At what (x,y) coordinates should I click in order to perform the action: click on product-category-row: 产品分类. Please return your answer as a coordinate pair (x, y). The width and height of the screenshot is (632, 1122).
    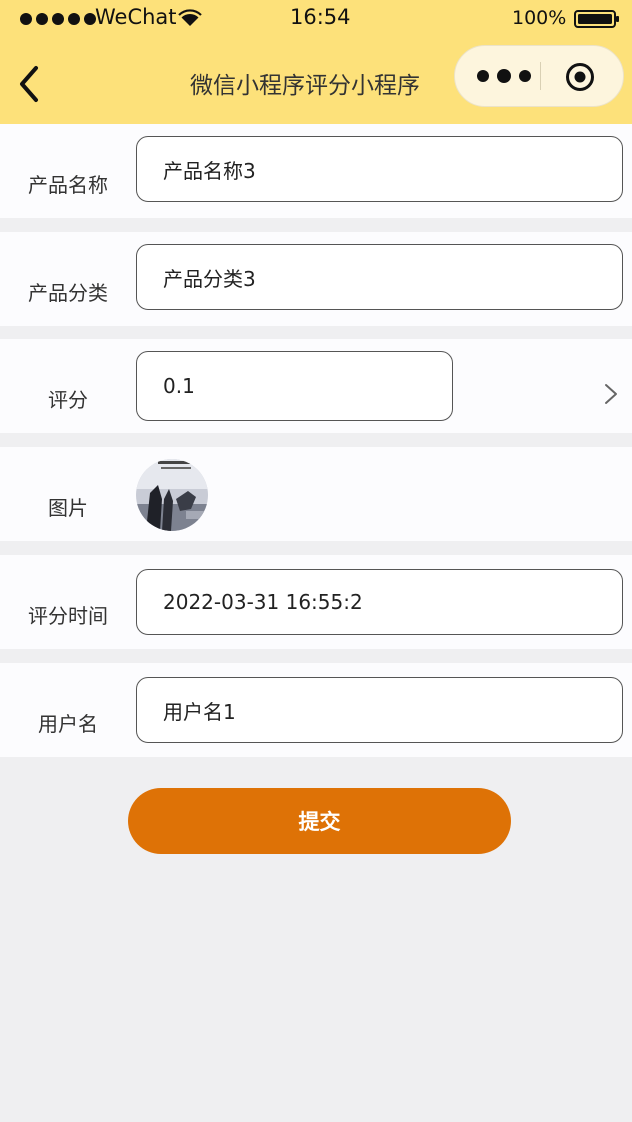
    Looking at the image, I should click on (316, 279).